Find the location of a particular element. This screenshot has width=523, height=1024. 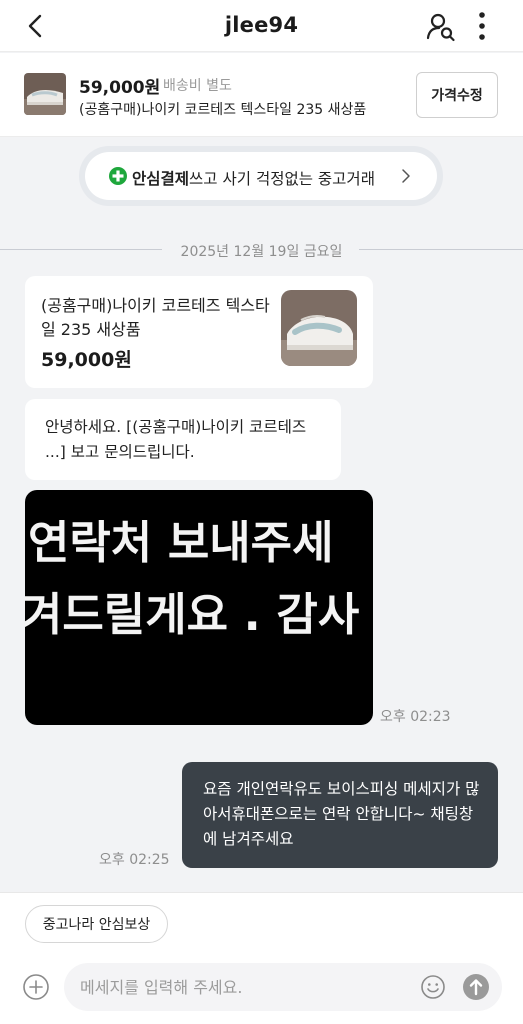

message-timestamp: 오후 02:23 is located at coordinates (415, 717).